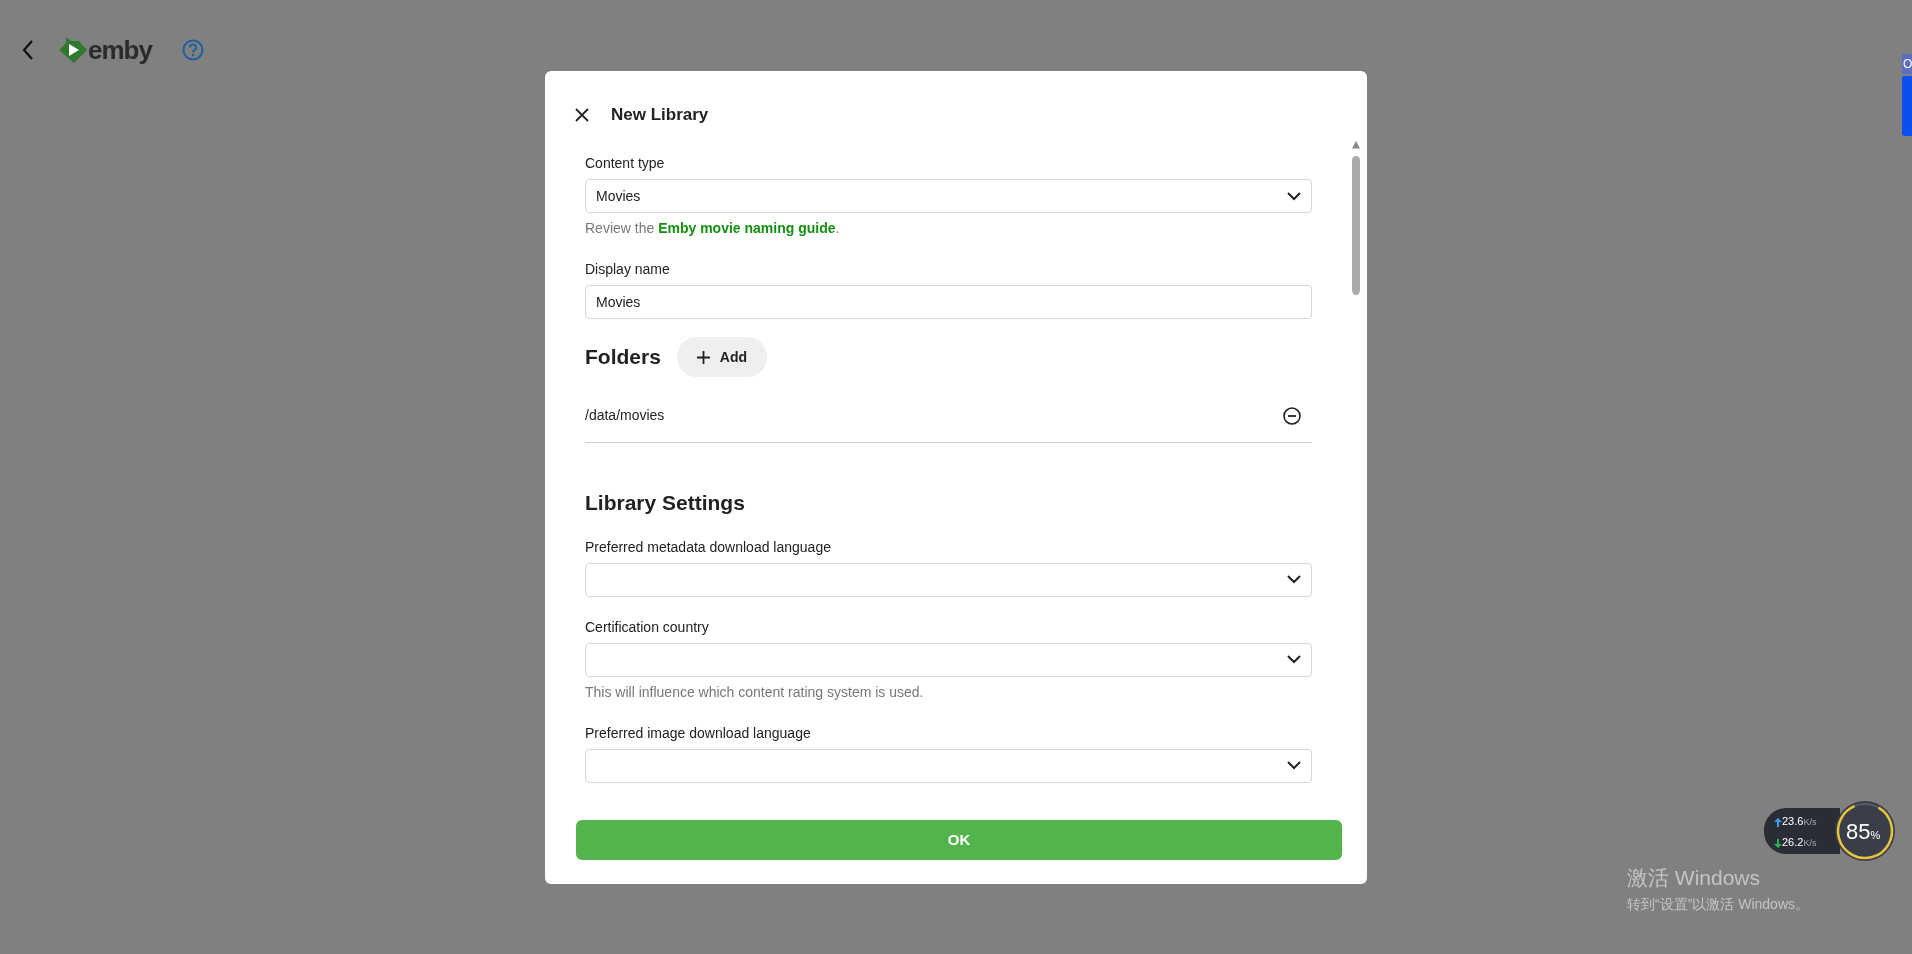  What do you see at coordinates (623, 357) in the screenshot?
I see `section-heading: Folders` at bounding box center [623, 357].